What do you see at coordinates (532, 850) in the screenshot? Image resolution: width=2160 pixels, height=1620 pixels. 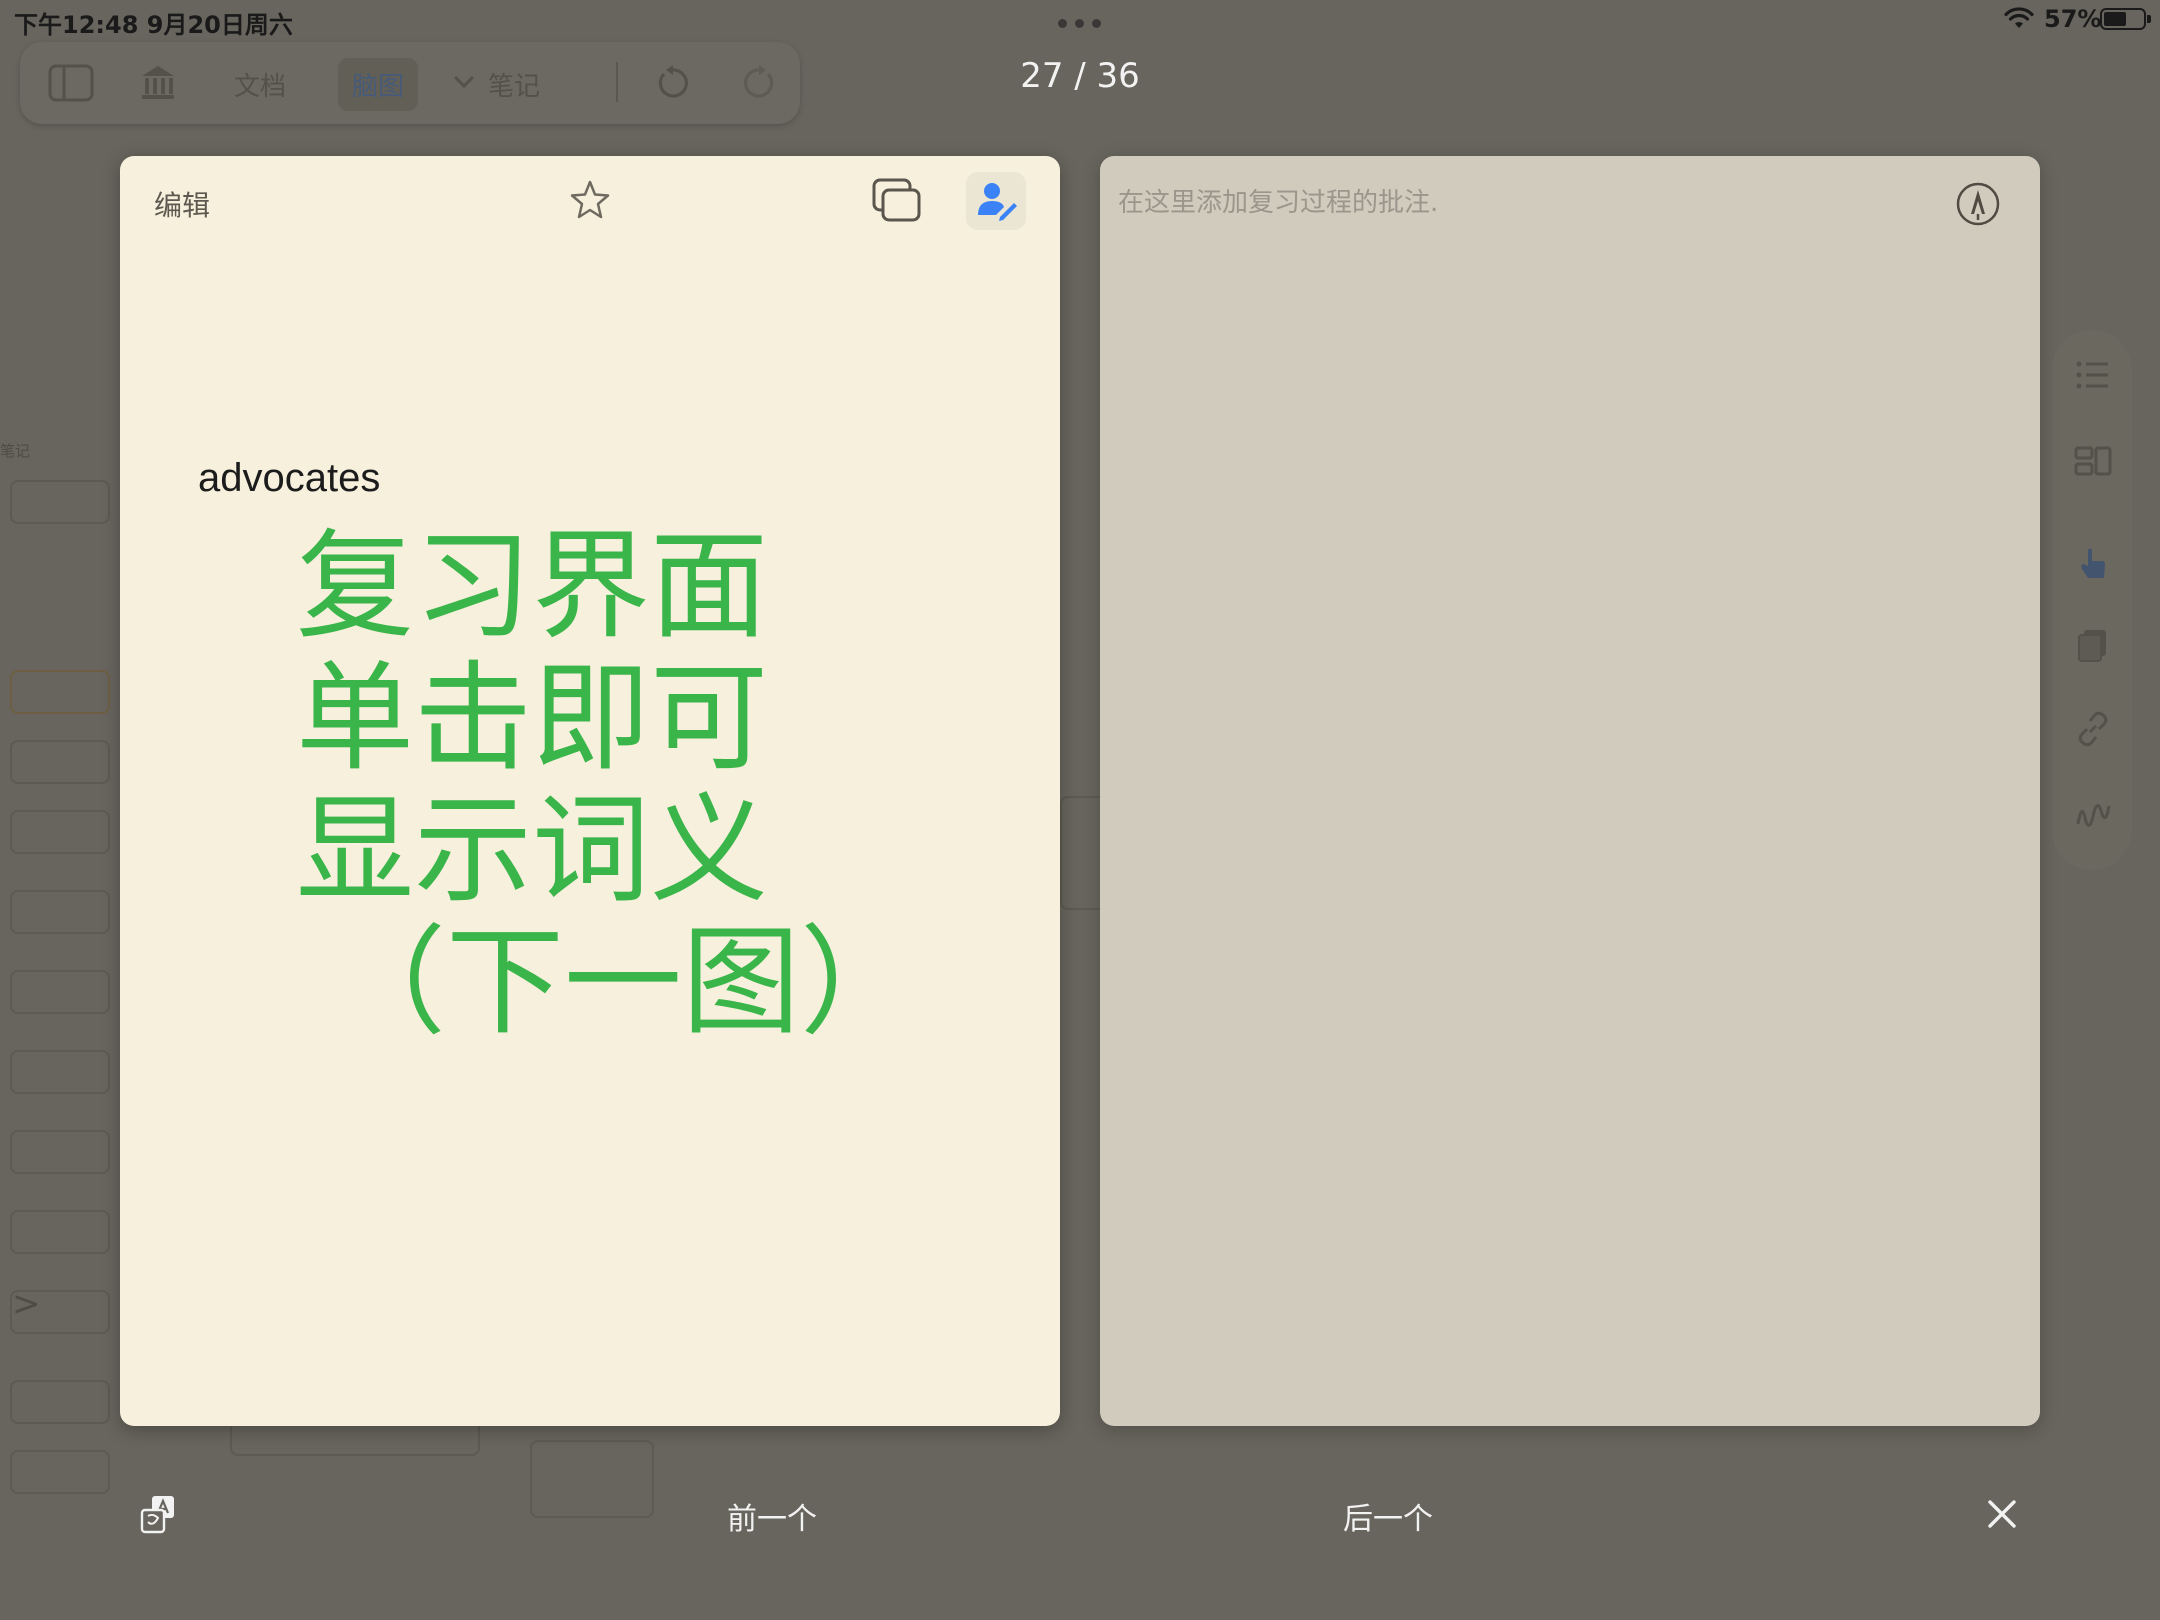 I see `annotation-line: 显示词义` at bounding box center [532, 850].